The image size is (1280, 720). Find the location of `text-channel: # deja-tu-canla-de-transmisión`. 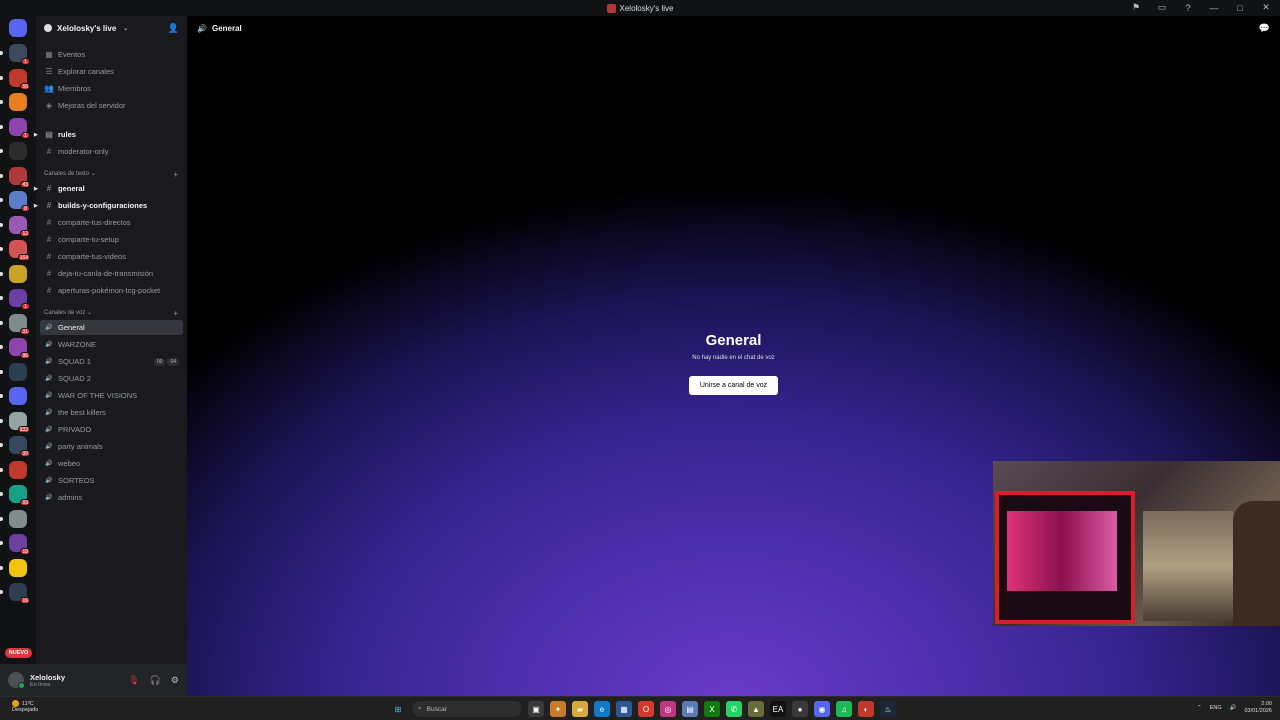

text-channel: # deja-tu-canla-de-transmisión is located at coordinates (111, 273).